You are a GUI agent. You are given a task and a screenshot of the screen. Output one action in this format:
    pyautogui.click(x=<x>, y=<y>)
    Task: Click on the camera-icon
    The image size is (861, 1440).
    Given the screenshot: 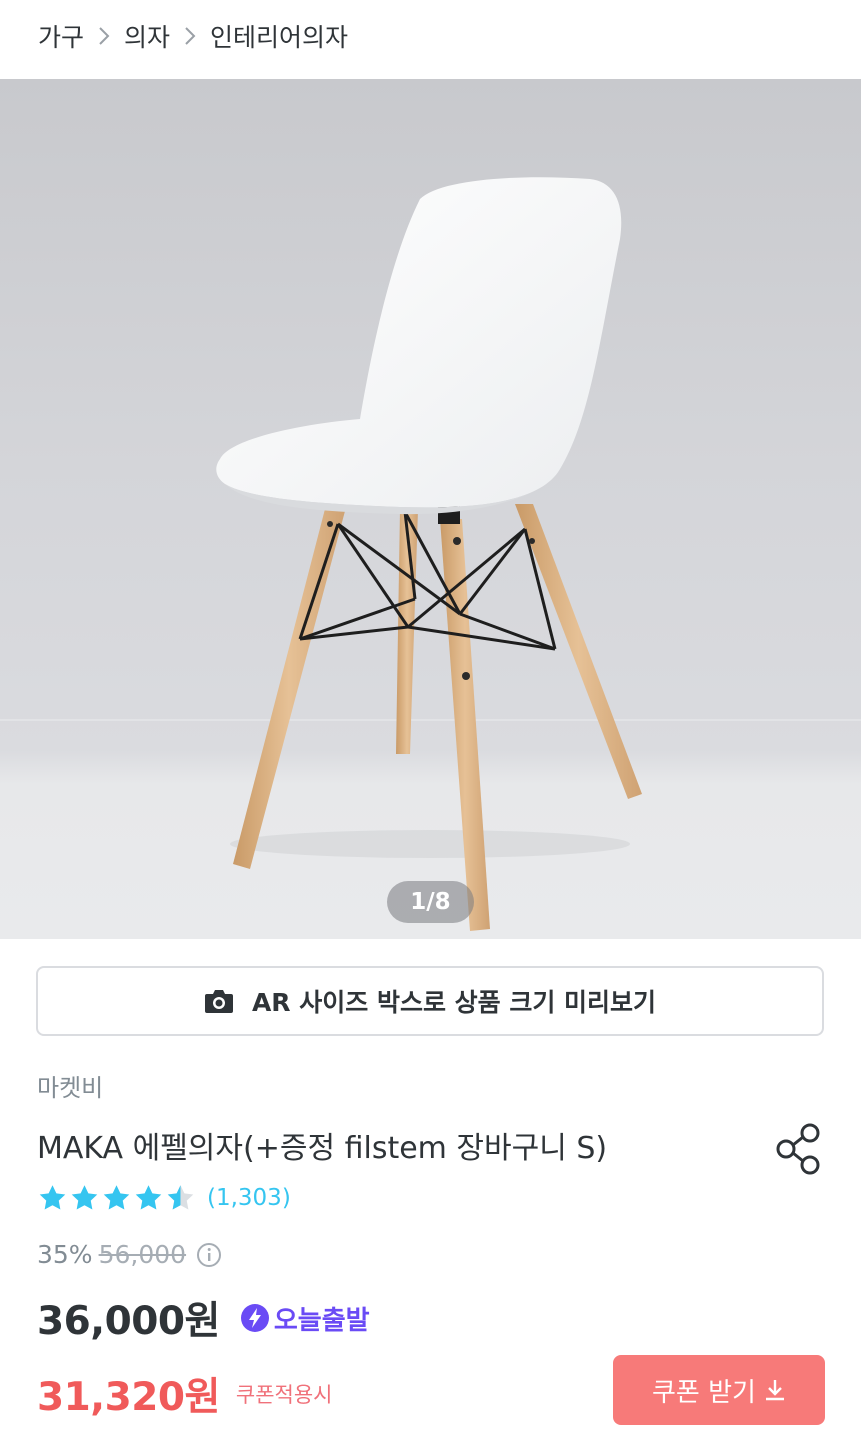 What is the action you would take?
    pyautogui.click(x=219, y=1001)
    